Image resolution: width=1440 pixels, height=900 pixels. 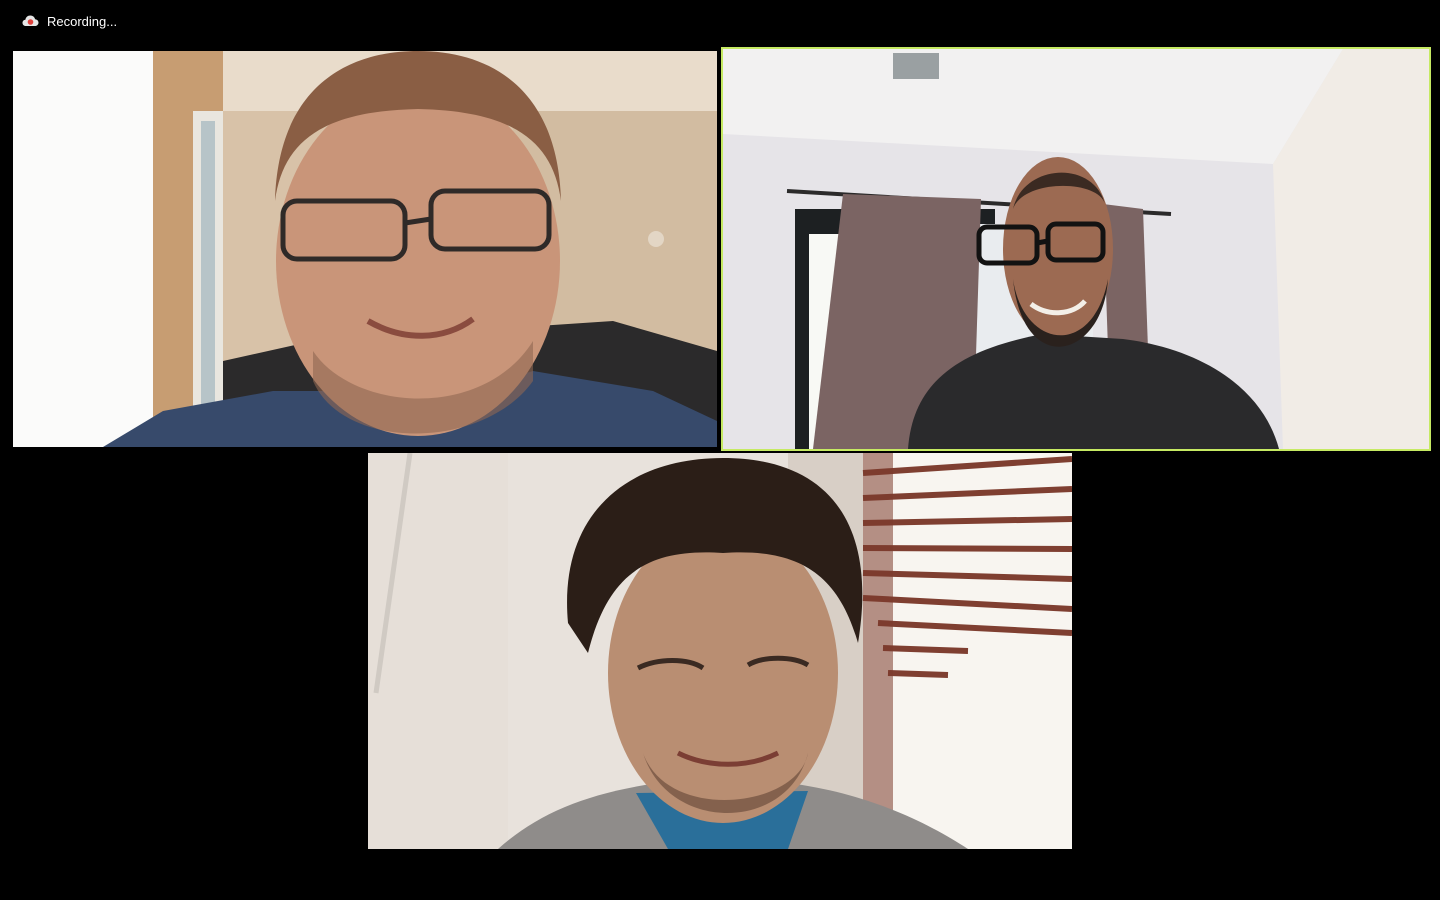 I want to click on cloud-recording-icon, so click(x=30, y=21).